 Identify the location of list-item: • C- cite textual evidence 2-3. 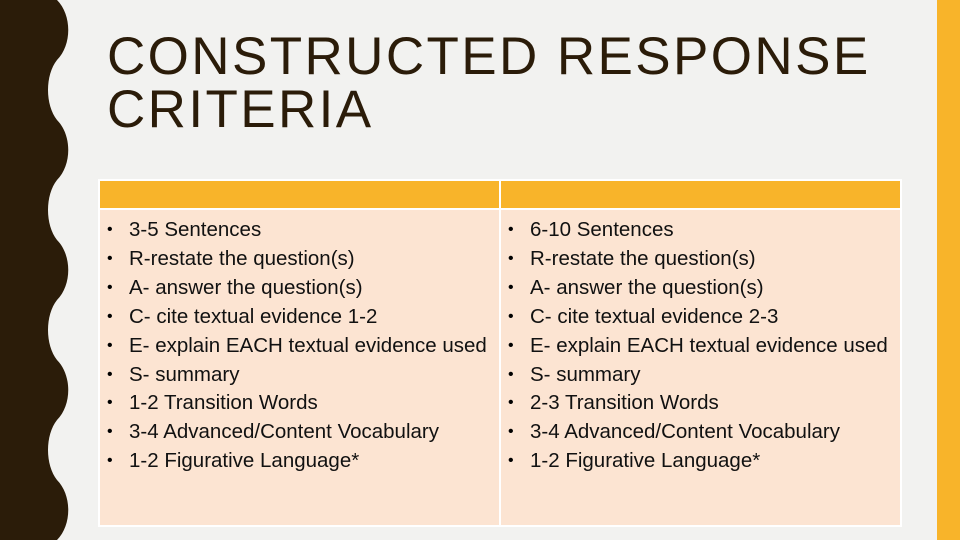
(695, 317).